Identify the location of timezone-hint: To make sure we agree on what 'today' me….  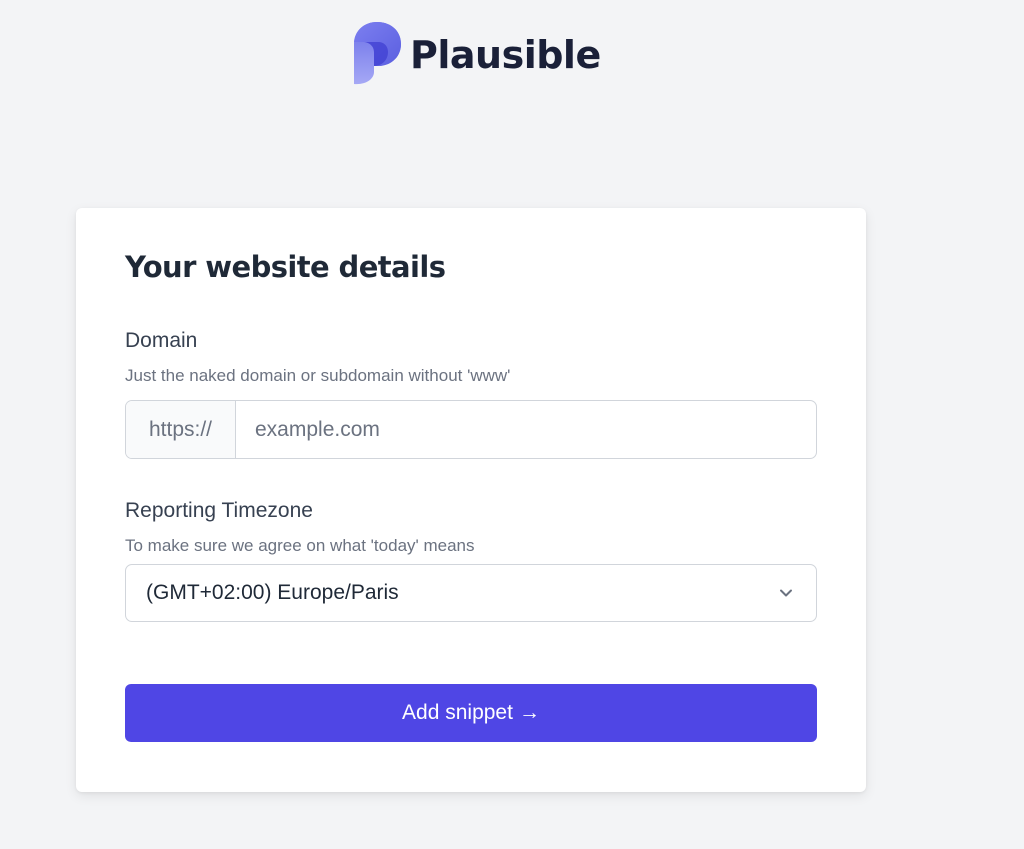
(300, 545).